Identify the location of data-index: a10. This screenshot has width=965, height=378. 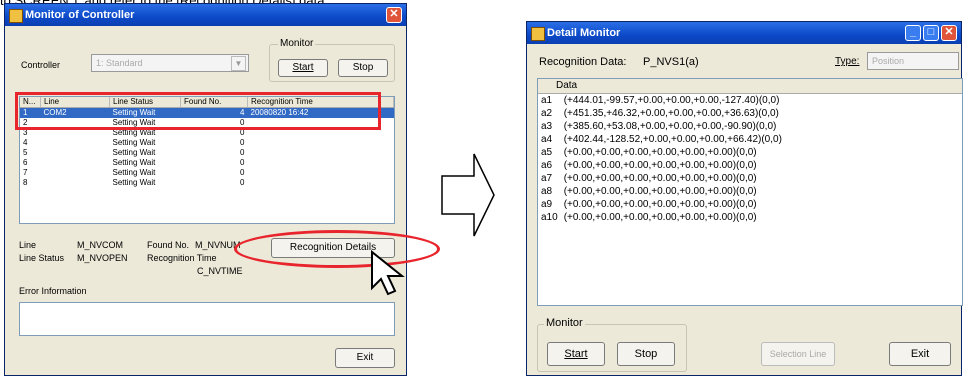
(549, 217).